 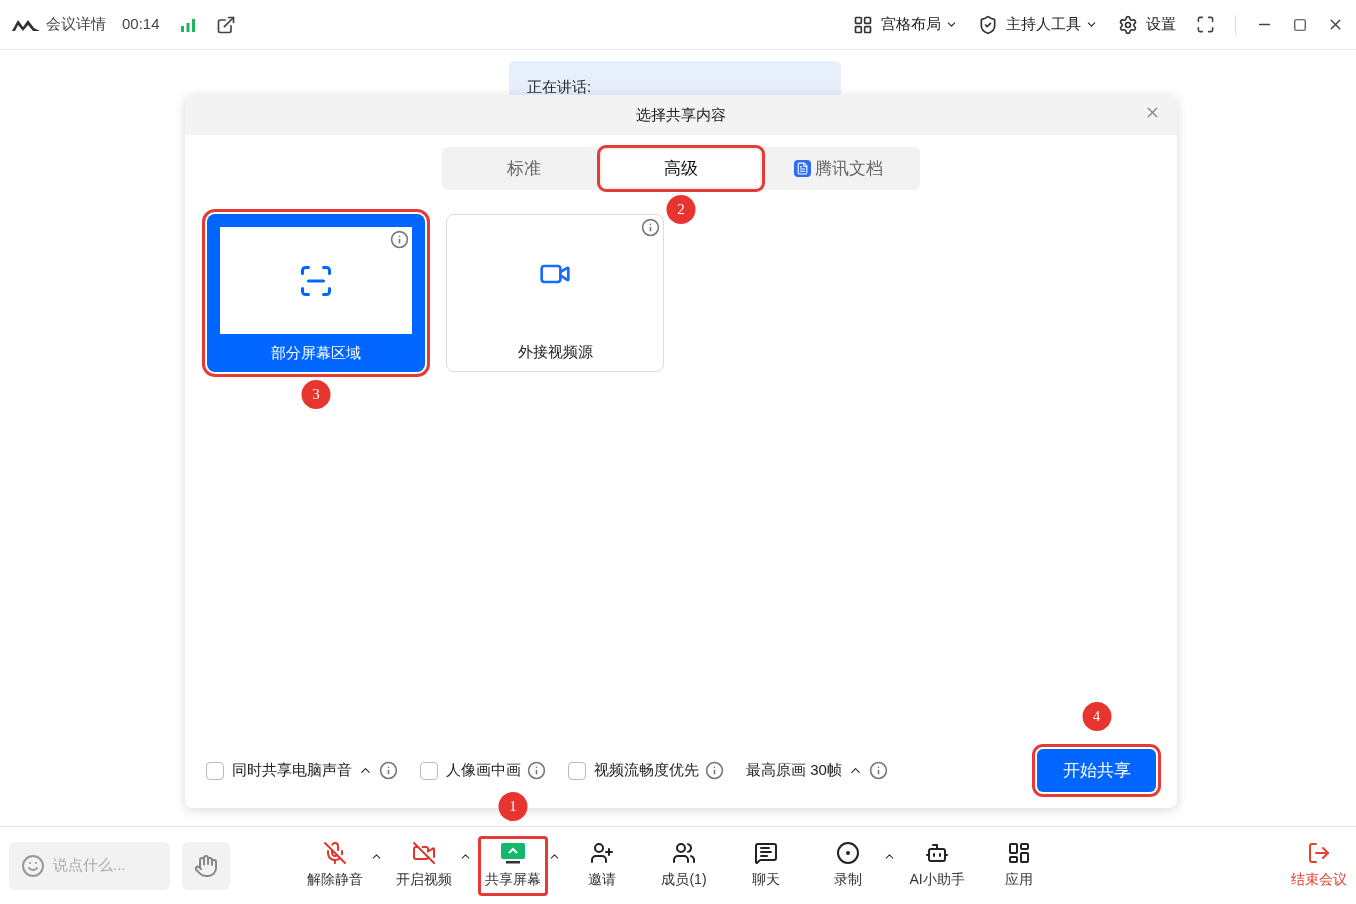 I want to click on record-icon, so click(x=848, y=853).